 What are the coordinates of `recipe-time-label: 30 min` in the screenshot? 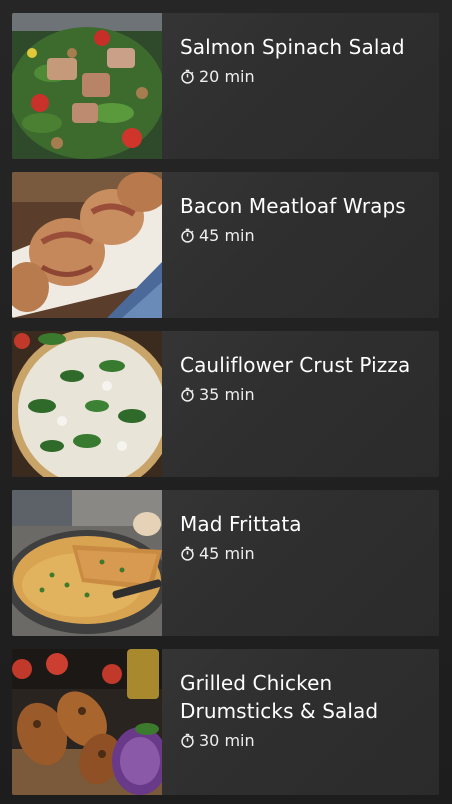 It's located at (227, 740).